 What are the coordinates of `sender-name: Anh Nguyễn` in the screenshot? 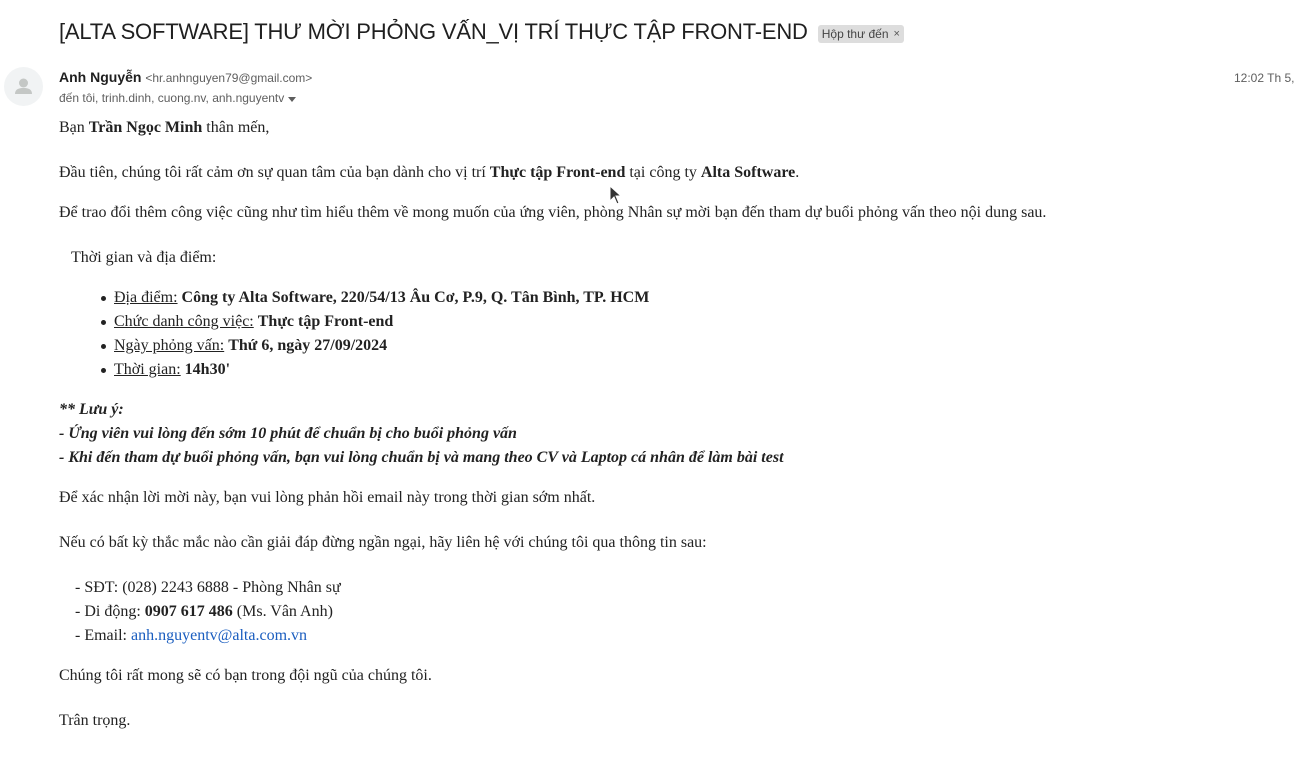 It's located at (100, 77).